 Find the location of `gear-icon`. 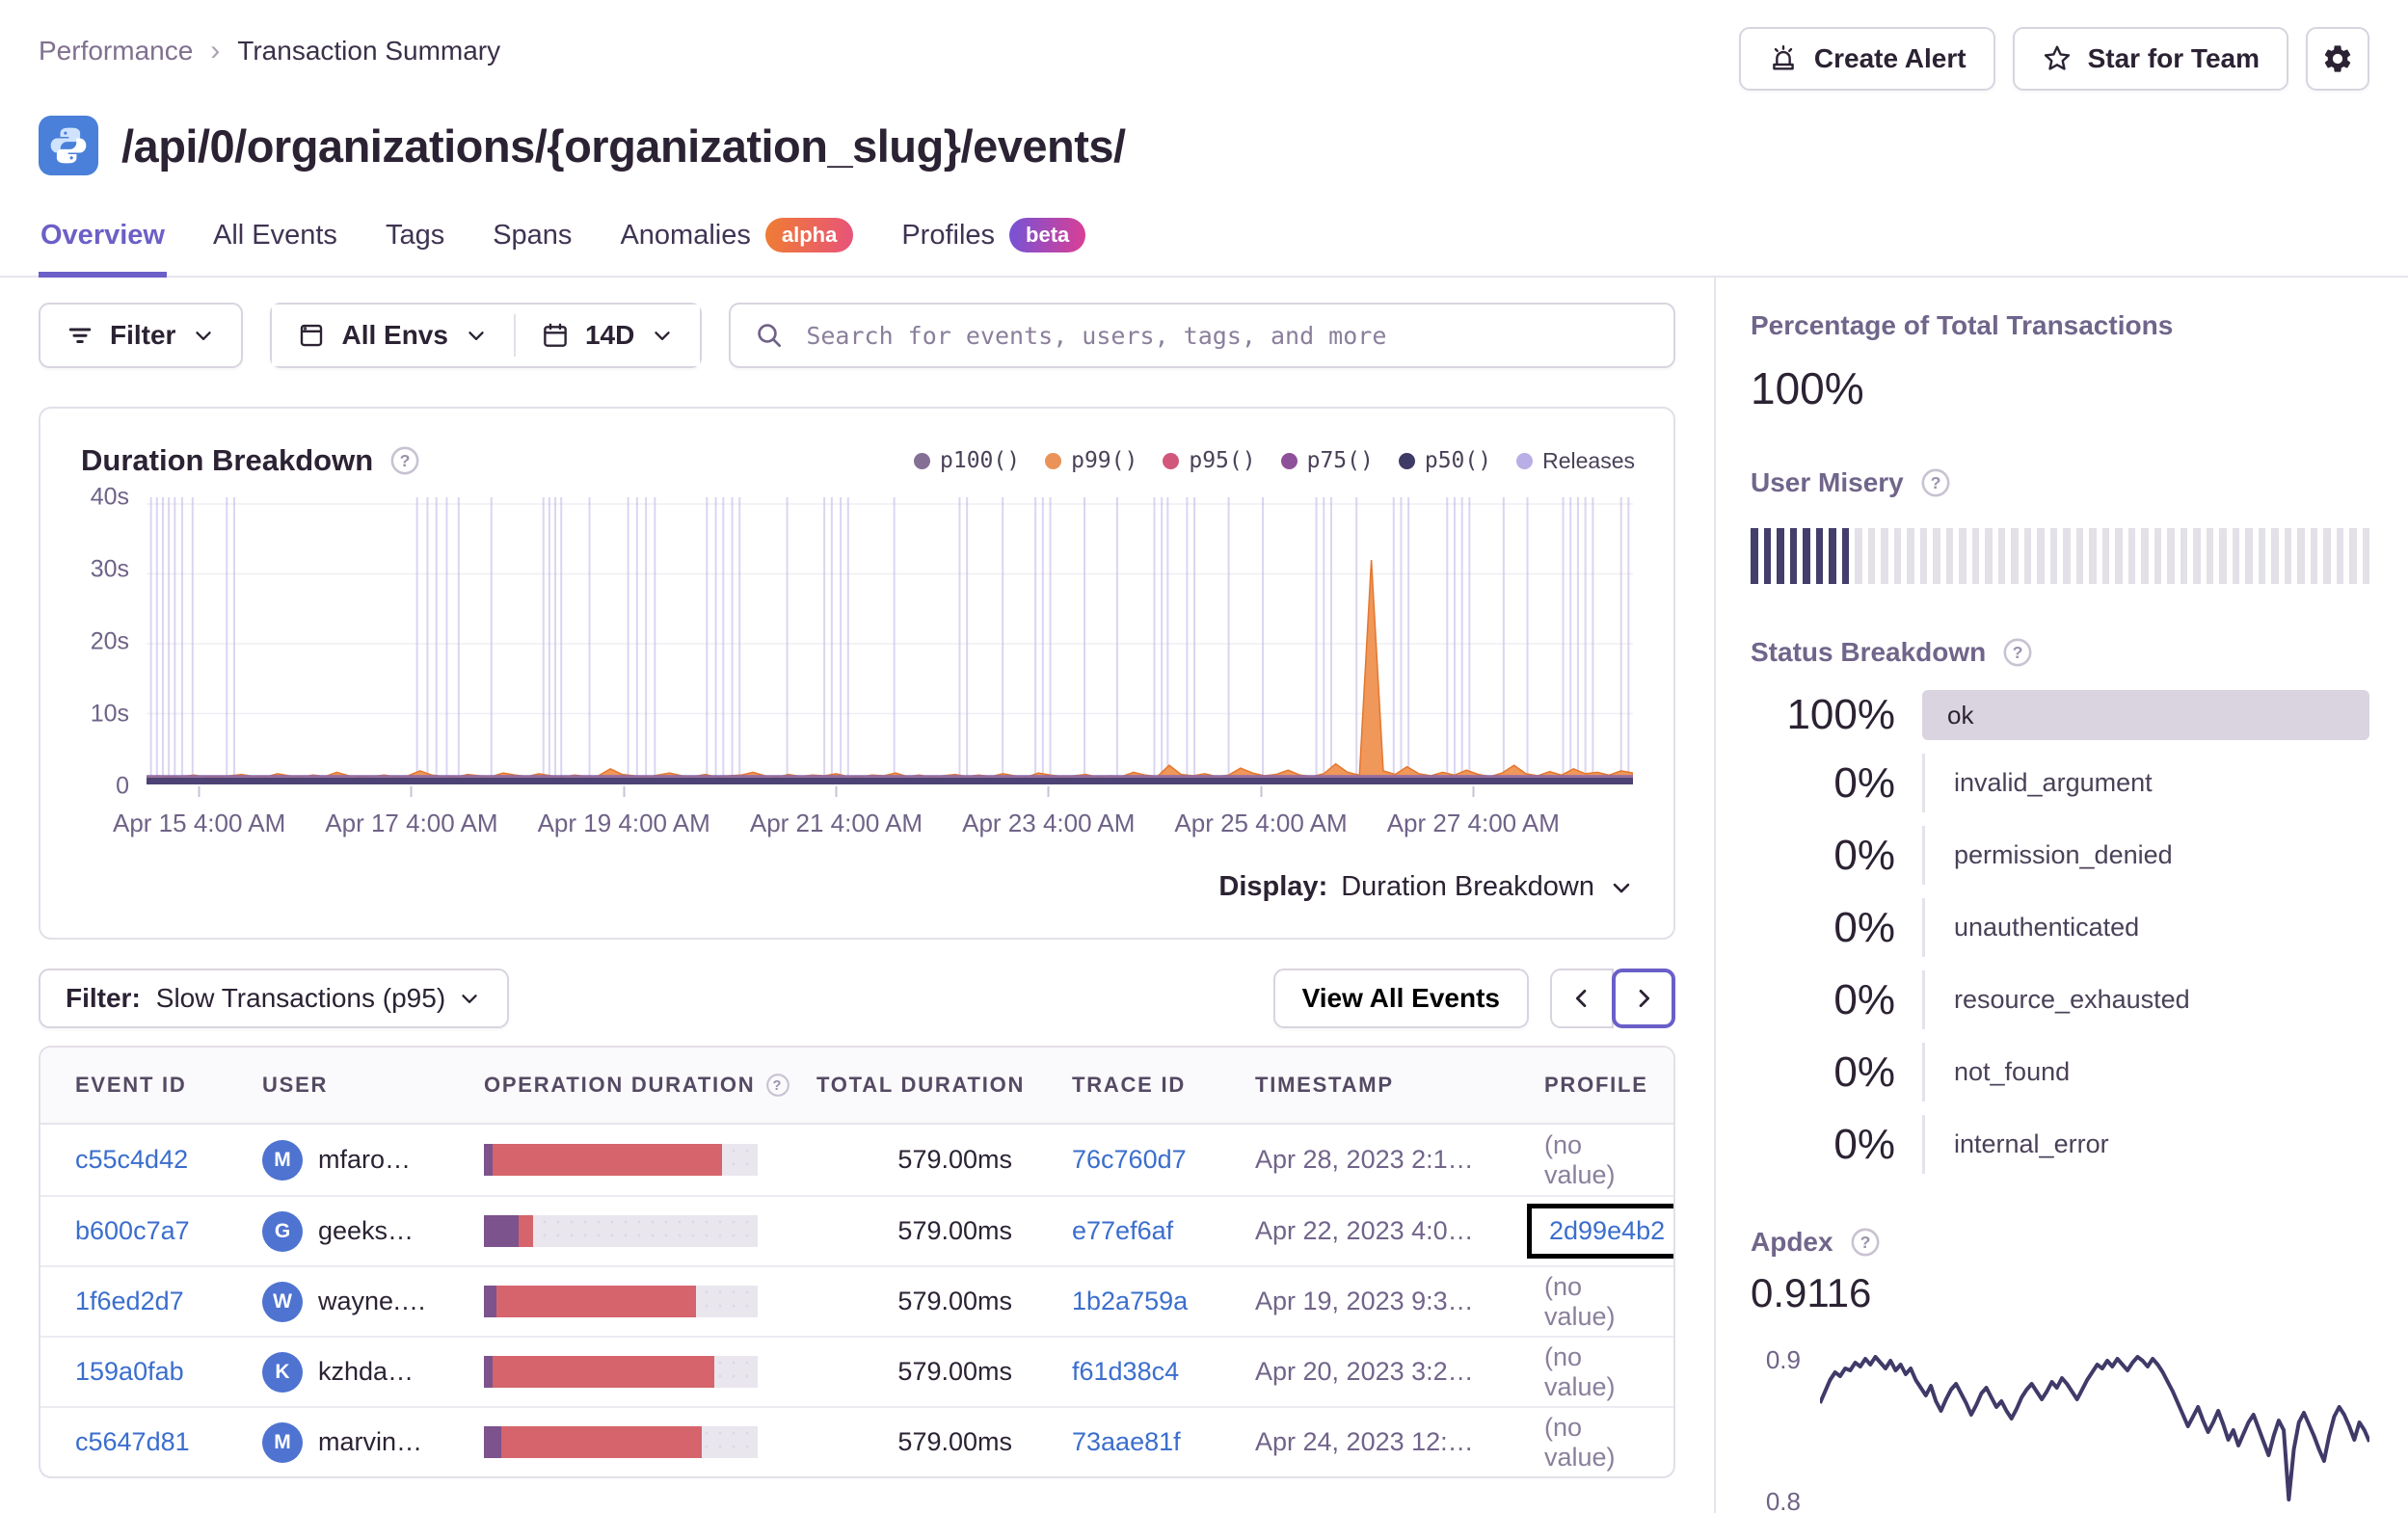

gear-icon is located at coordinates (2337, 58).